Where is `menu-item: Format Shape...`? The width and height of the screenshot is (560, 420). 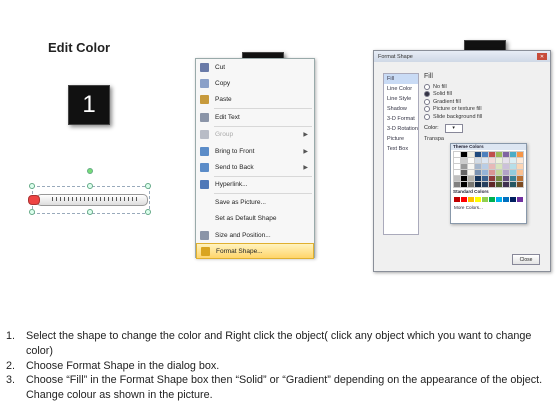
menu-item: Format Shape... is located at coordinates (255, 251).